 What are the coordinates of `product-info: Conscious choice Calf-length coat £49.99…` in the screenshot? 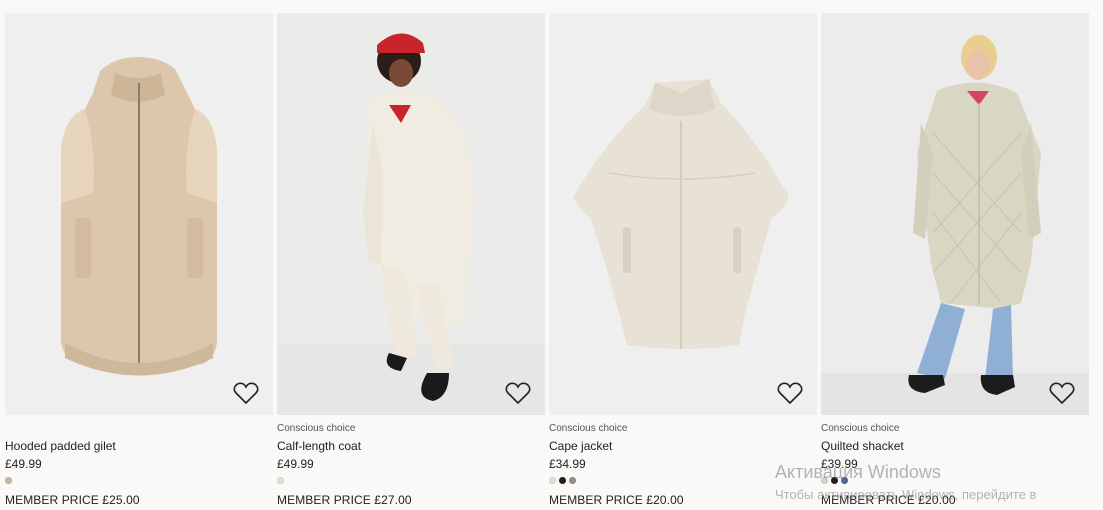 It's located at (411, 462).